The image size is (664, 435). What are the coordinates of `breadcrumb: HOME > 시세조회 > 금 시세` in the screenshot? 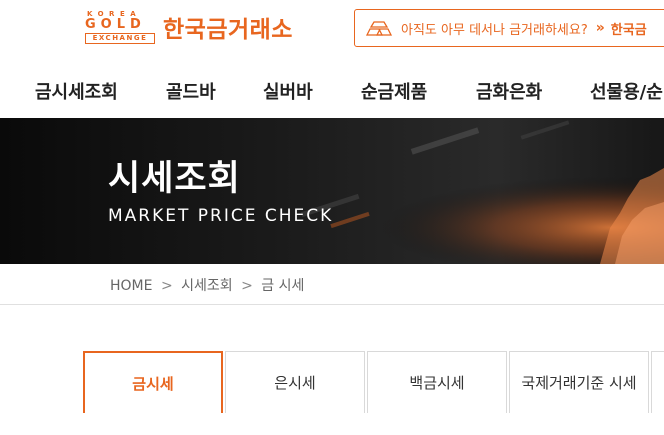 It's located at (207, 285).